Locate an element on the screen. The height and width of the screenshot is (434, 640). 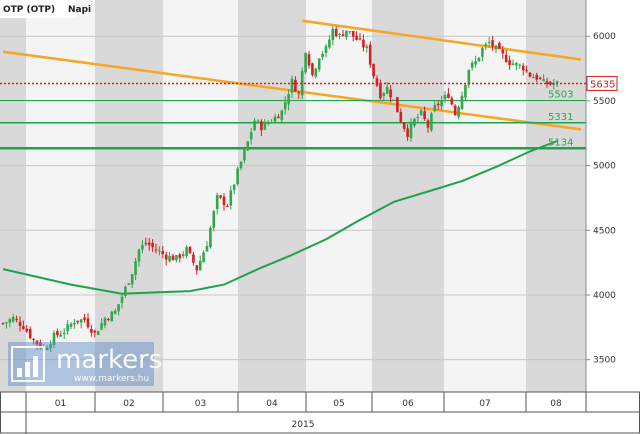
y-axis: 3500 4000 4500 5000 5500 6000 is located at coordinates (612, 196).